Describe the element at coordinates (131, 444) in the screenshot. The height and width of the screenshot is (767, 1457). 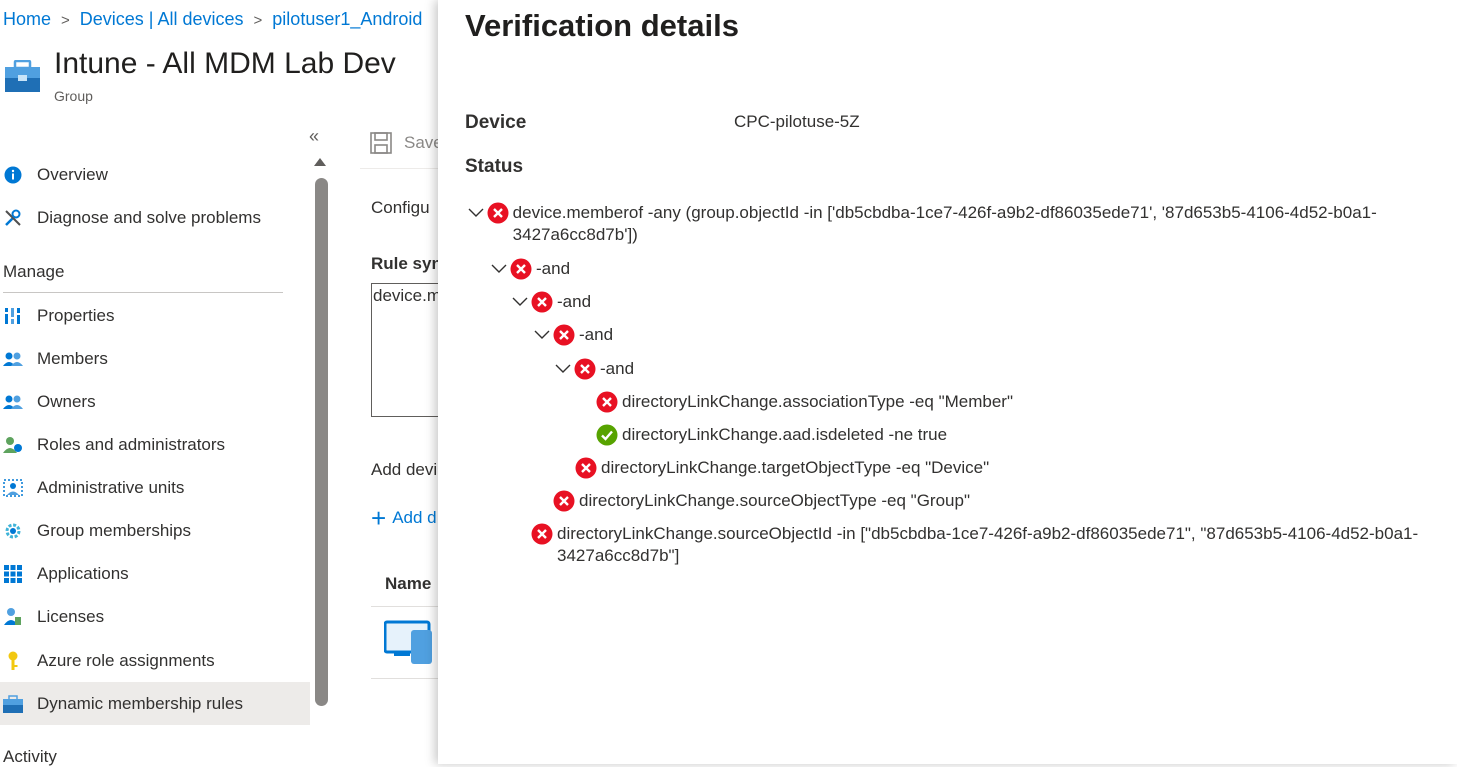
I see `sidebar-item-label: Roles and administrators` at that location.